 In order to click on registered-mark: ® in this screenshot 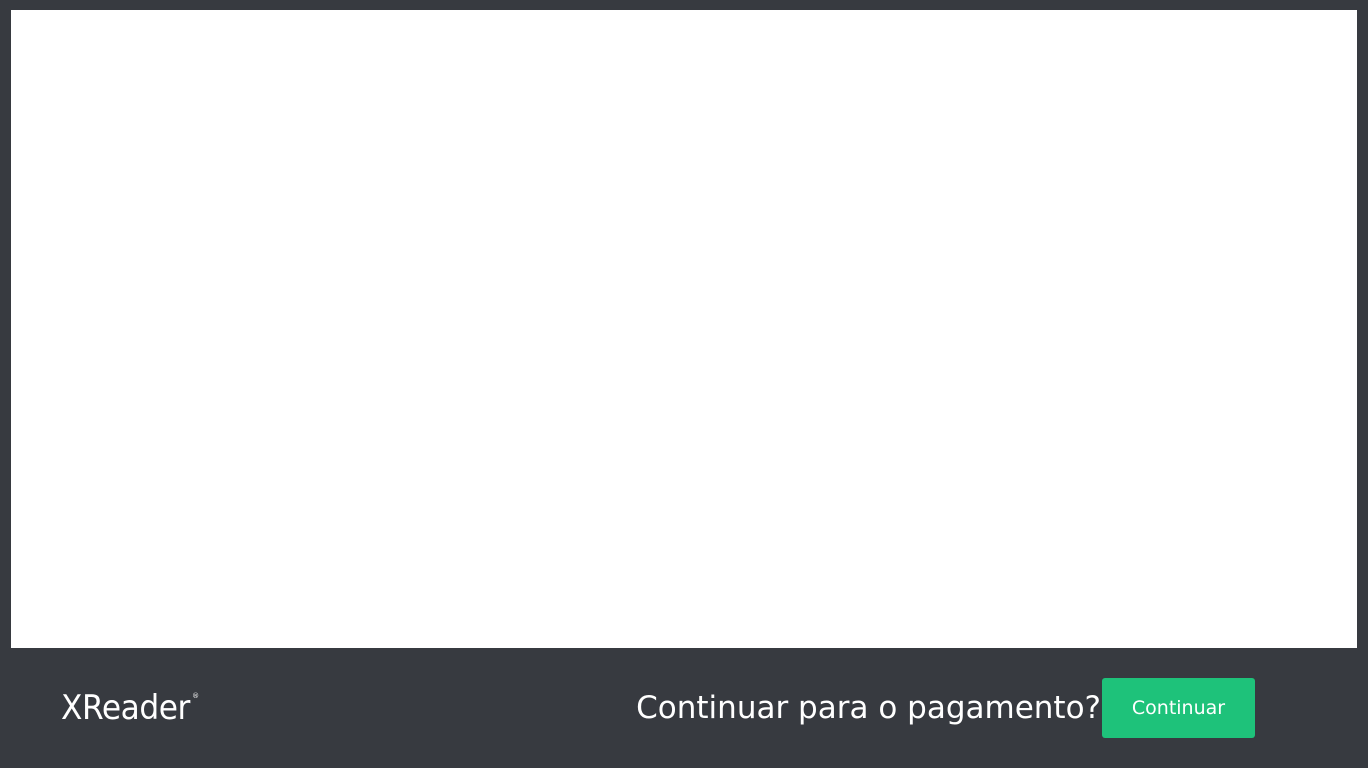, I will do `click(196, 696)`.